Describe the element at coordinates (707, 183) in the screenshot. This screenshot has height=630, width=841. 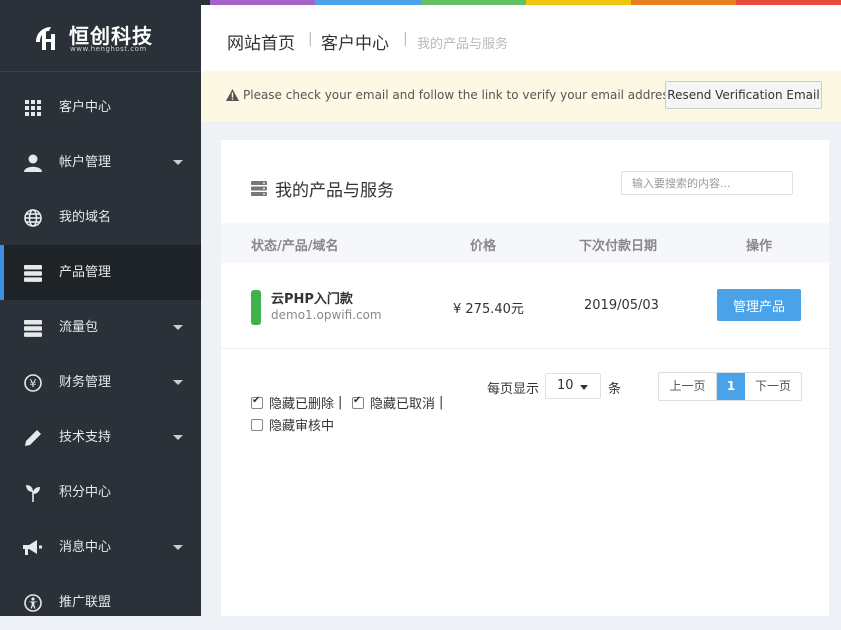
I see `search-input` at that location.